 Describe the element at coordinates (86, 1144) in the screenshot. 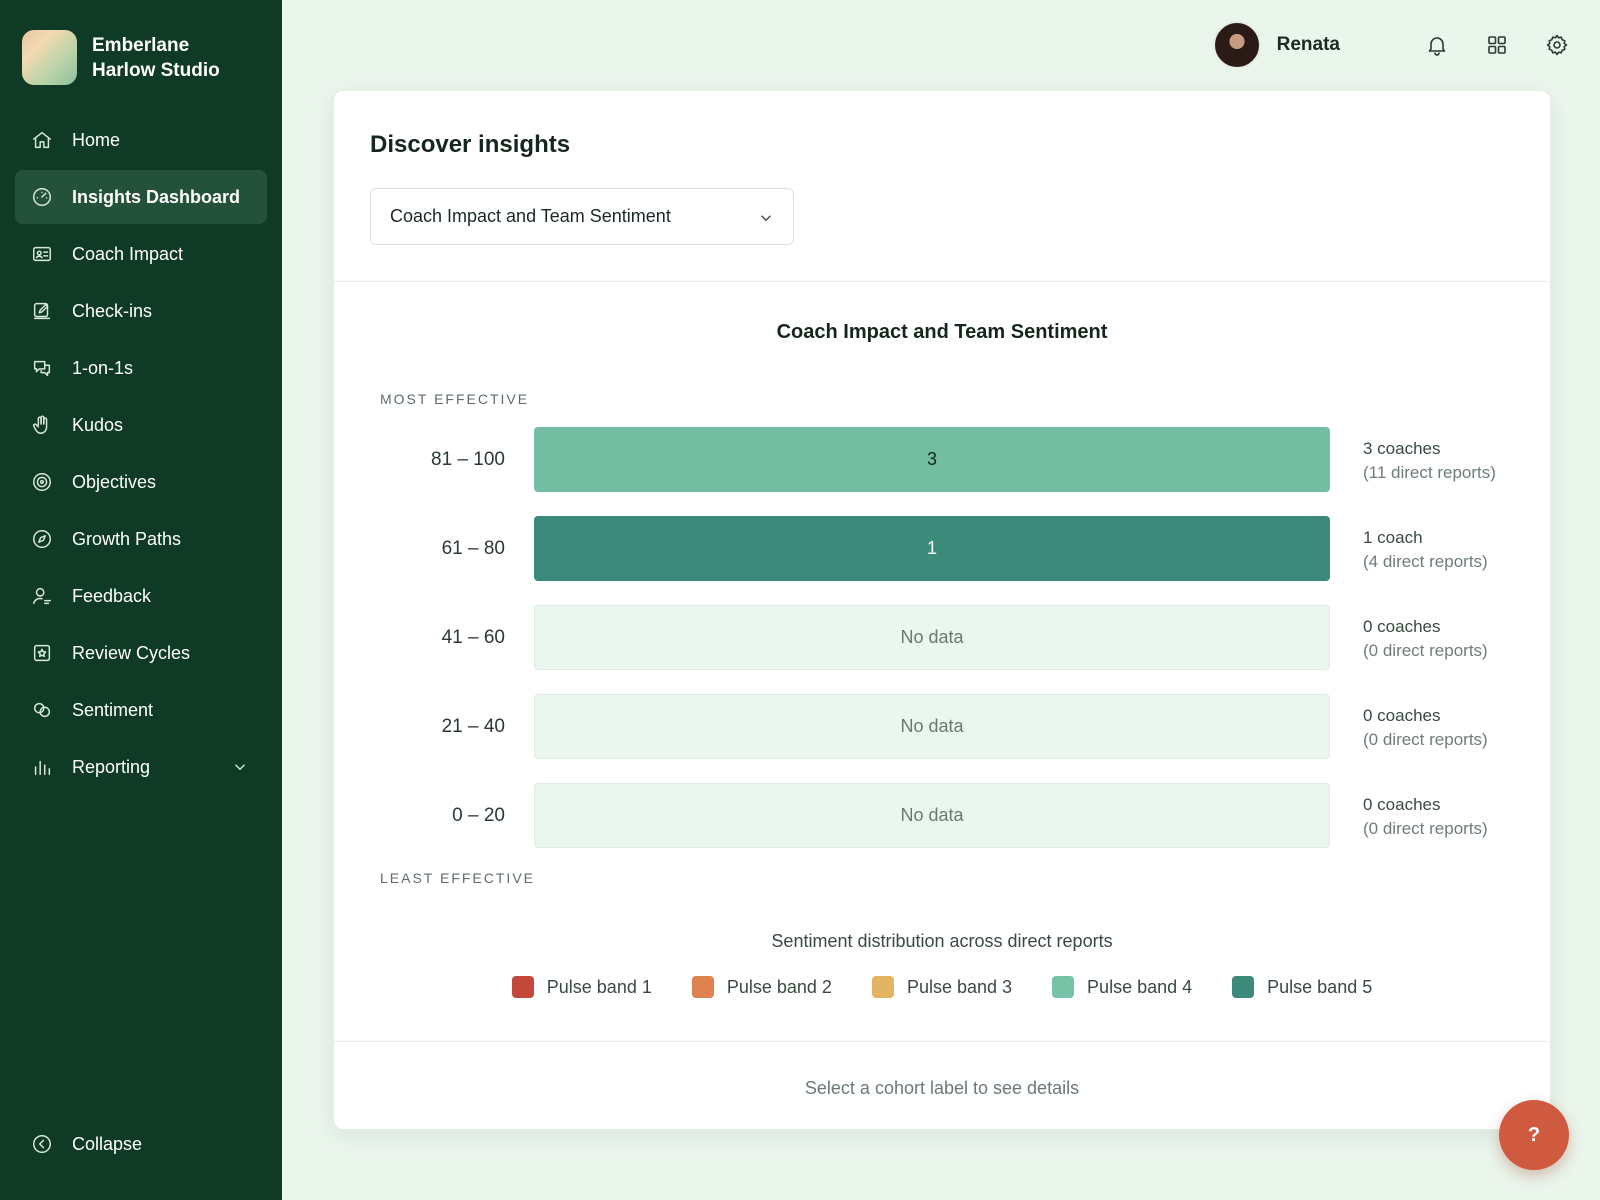

I see `collapse-button: Collapse` at that location.